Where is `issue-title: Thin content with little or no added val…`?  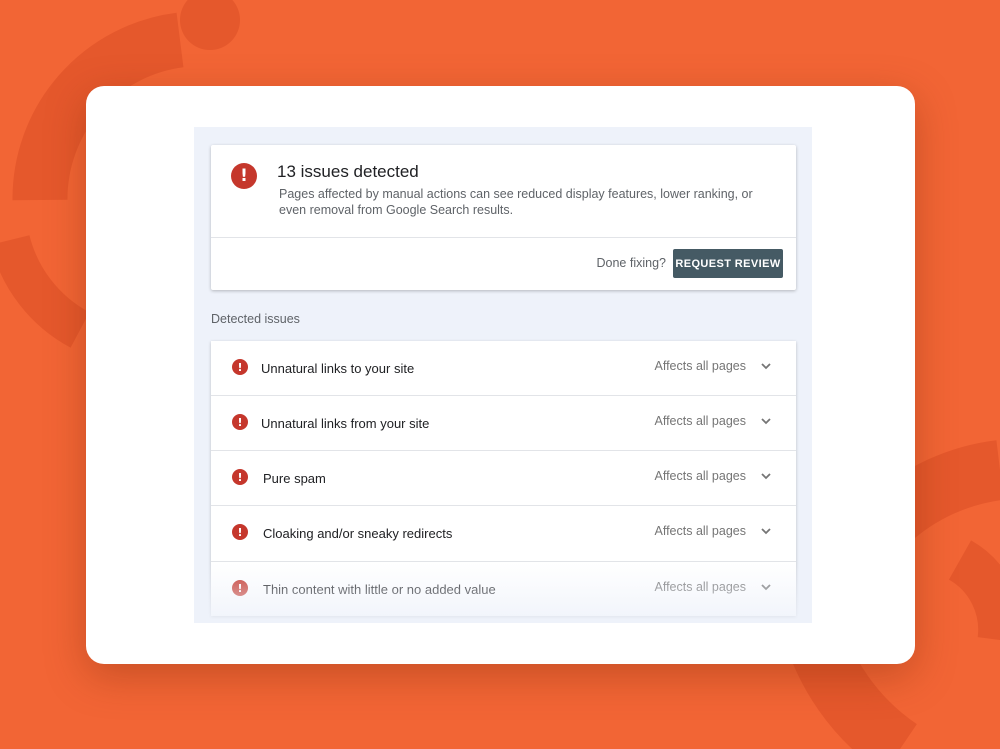 issue-title: Thin content with little or no added val… is located at coordinates (379, 589).